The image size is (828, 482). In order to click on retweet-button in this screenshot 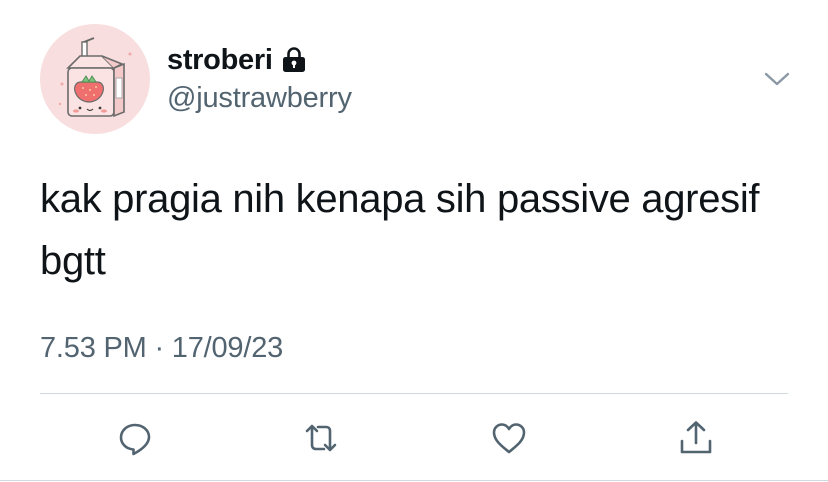, I will do `click(321, 438)`.